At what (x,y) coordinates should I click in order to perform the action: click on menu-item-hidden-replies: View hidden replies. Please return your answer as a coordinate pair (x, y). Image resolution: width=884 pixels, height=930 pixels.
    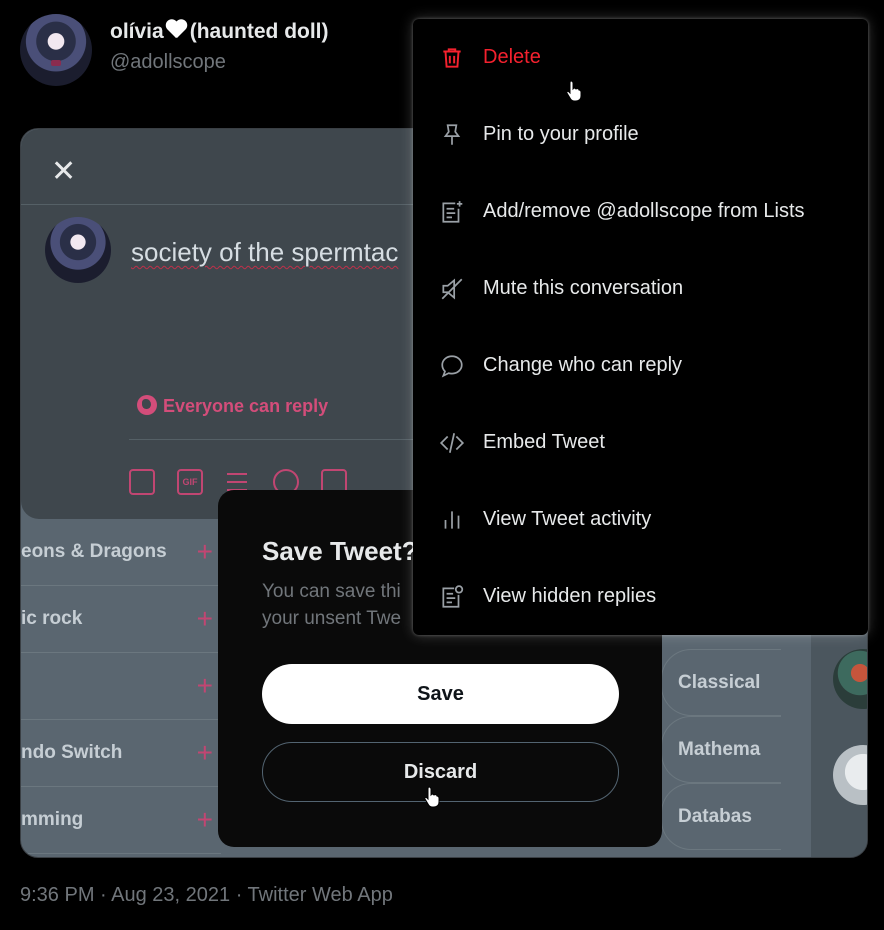
    Looking at the image, I should click on (640, 596).